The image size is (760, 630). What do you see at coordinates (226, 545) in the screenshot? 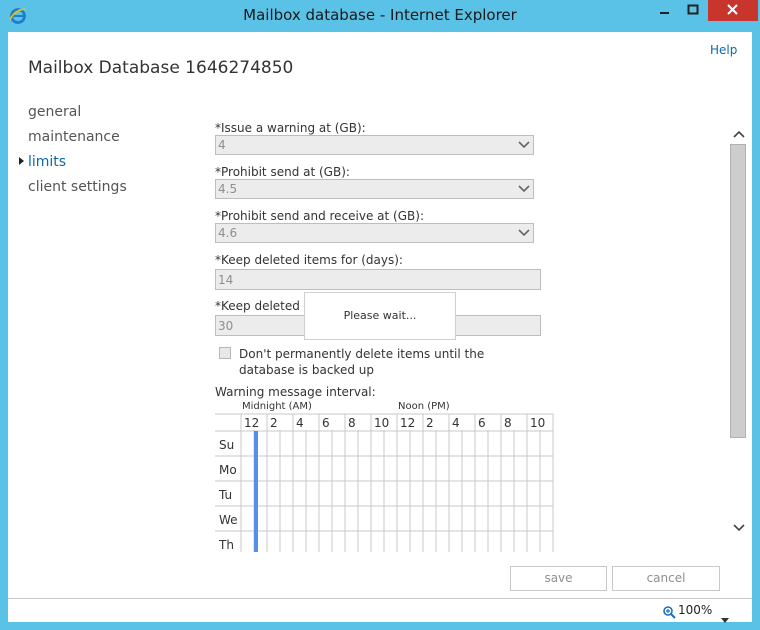
I see `day-label: Th` at bounding box center [226, 545].